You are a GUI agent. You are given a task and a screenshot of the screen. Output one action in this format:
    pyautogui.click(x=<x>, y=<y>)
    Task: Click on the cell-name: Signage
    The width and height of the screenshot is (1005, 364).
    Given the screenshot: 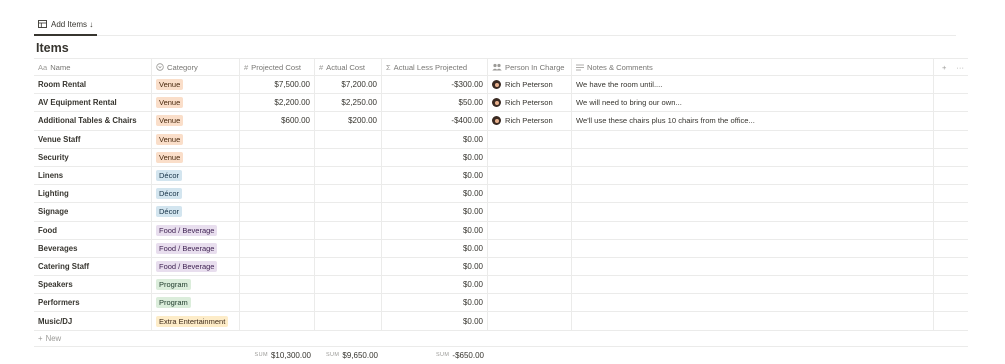 What is the action you would take?
    pyautogui.click(x=93, y=212)
    